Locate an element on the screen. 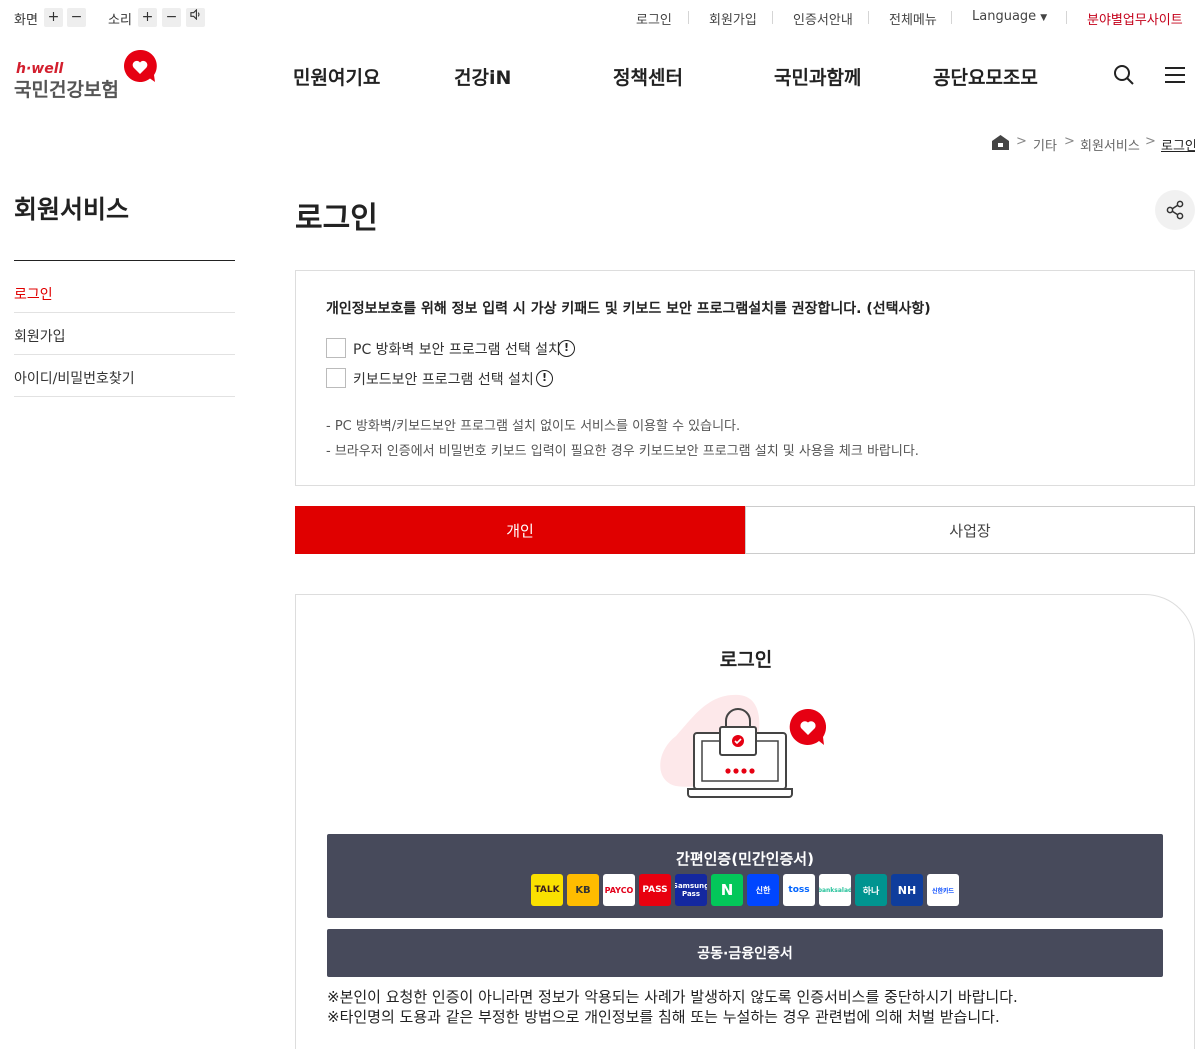  share-icon is located at coordinates (1175, 210).